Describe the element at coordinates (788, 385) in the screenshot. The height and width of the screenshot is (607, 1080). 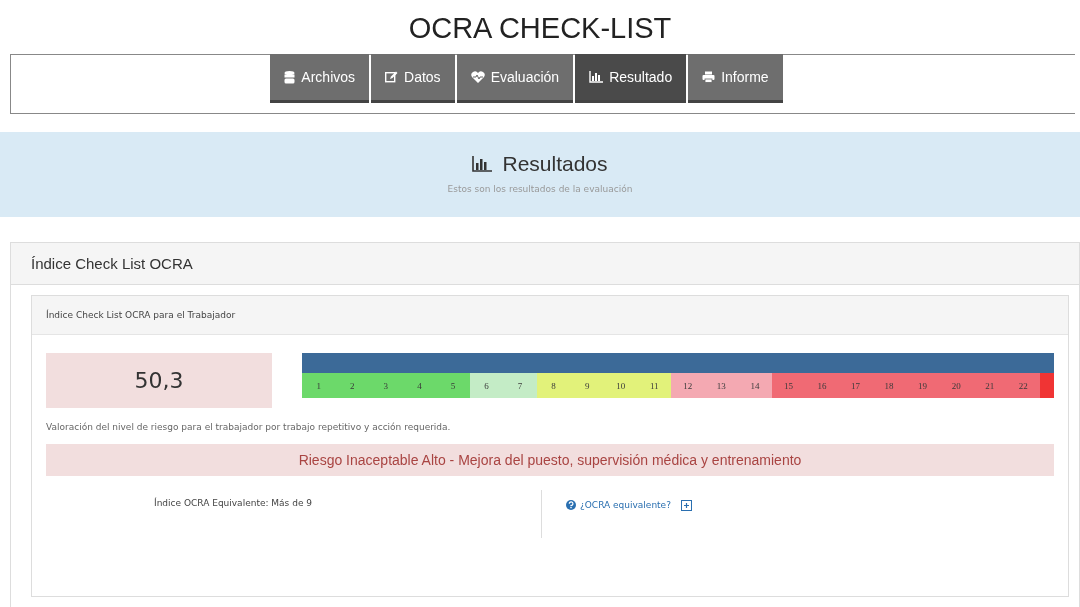
I see `scale-segment: 15` at that location.